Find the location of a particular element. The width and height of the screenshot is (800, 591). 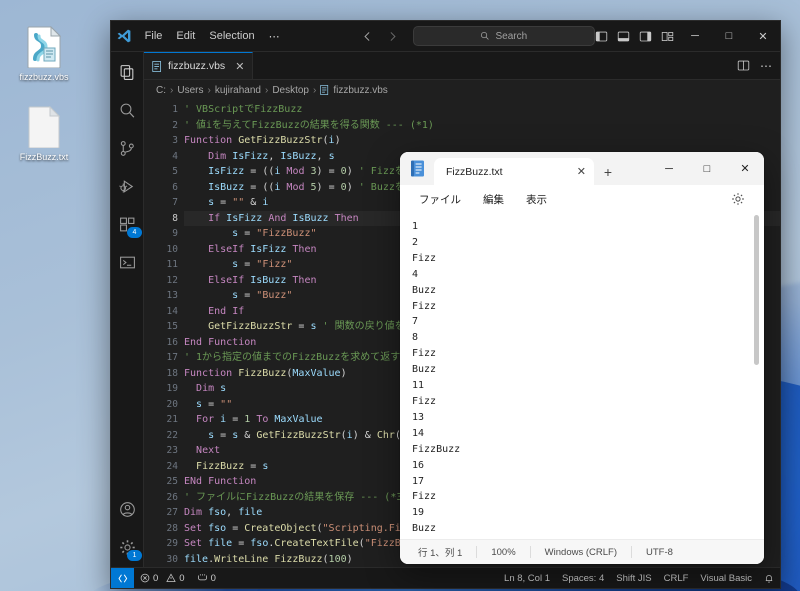

toggle-secondary-sidebar-icon is located at coordinates (645, 36).